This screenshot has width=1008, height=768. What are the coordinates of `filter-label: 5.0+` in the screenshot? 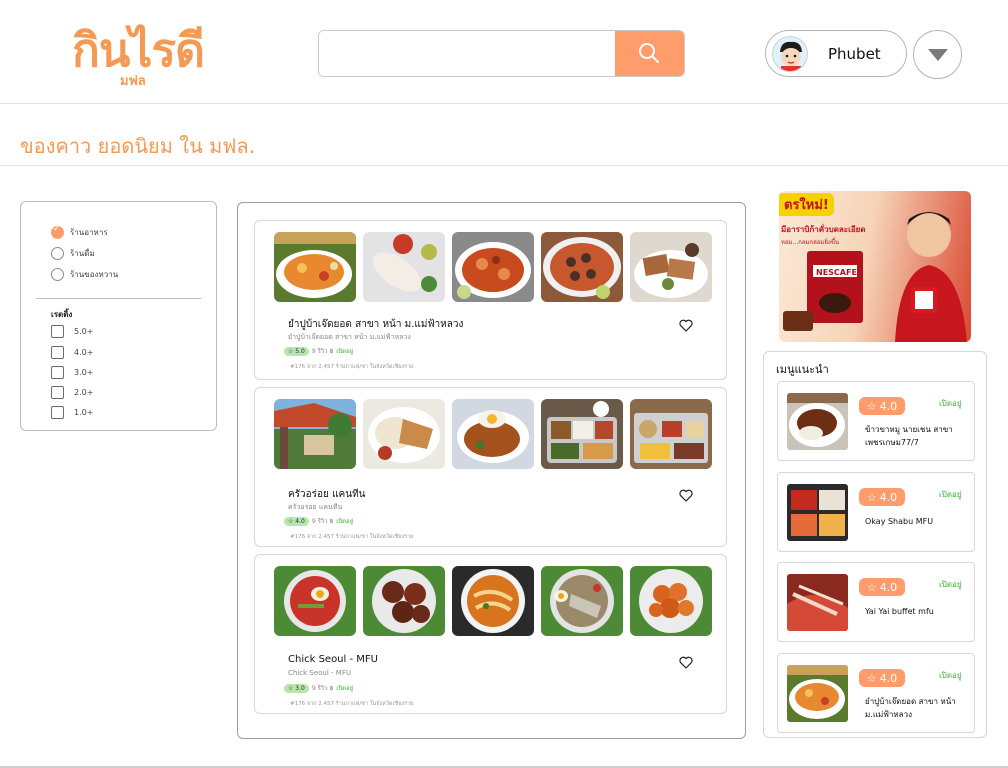 It's located at (84, 331).